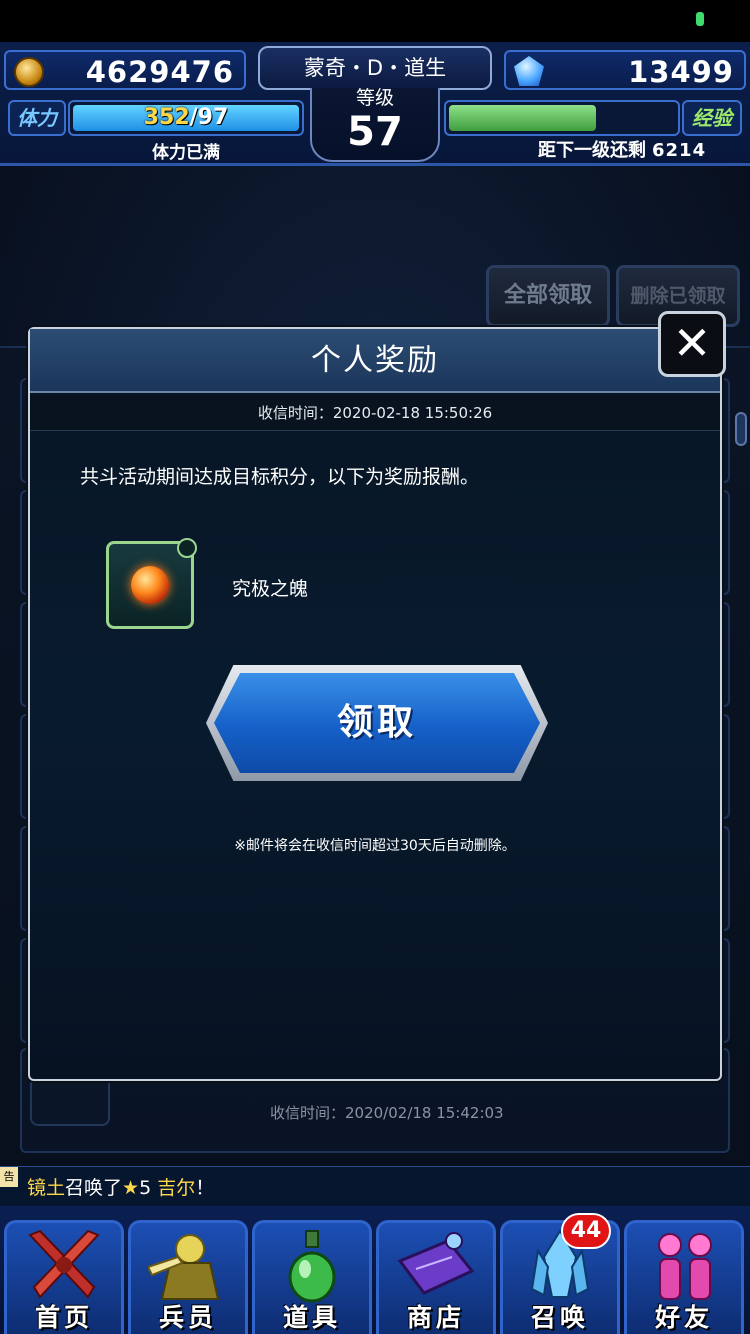  I want to click on level-block: 等级 57, so click(375, 125).